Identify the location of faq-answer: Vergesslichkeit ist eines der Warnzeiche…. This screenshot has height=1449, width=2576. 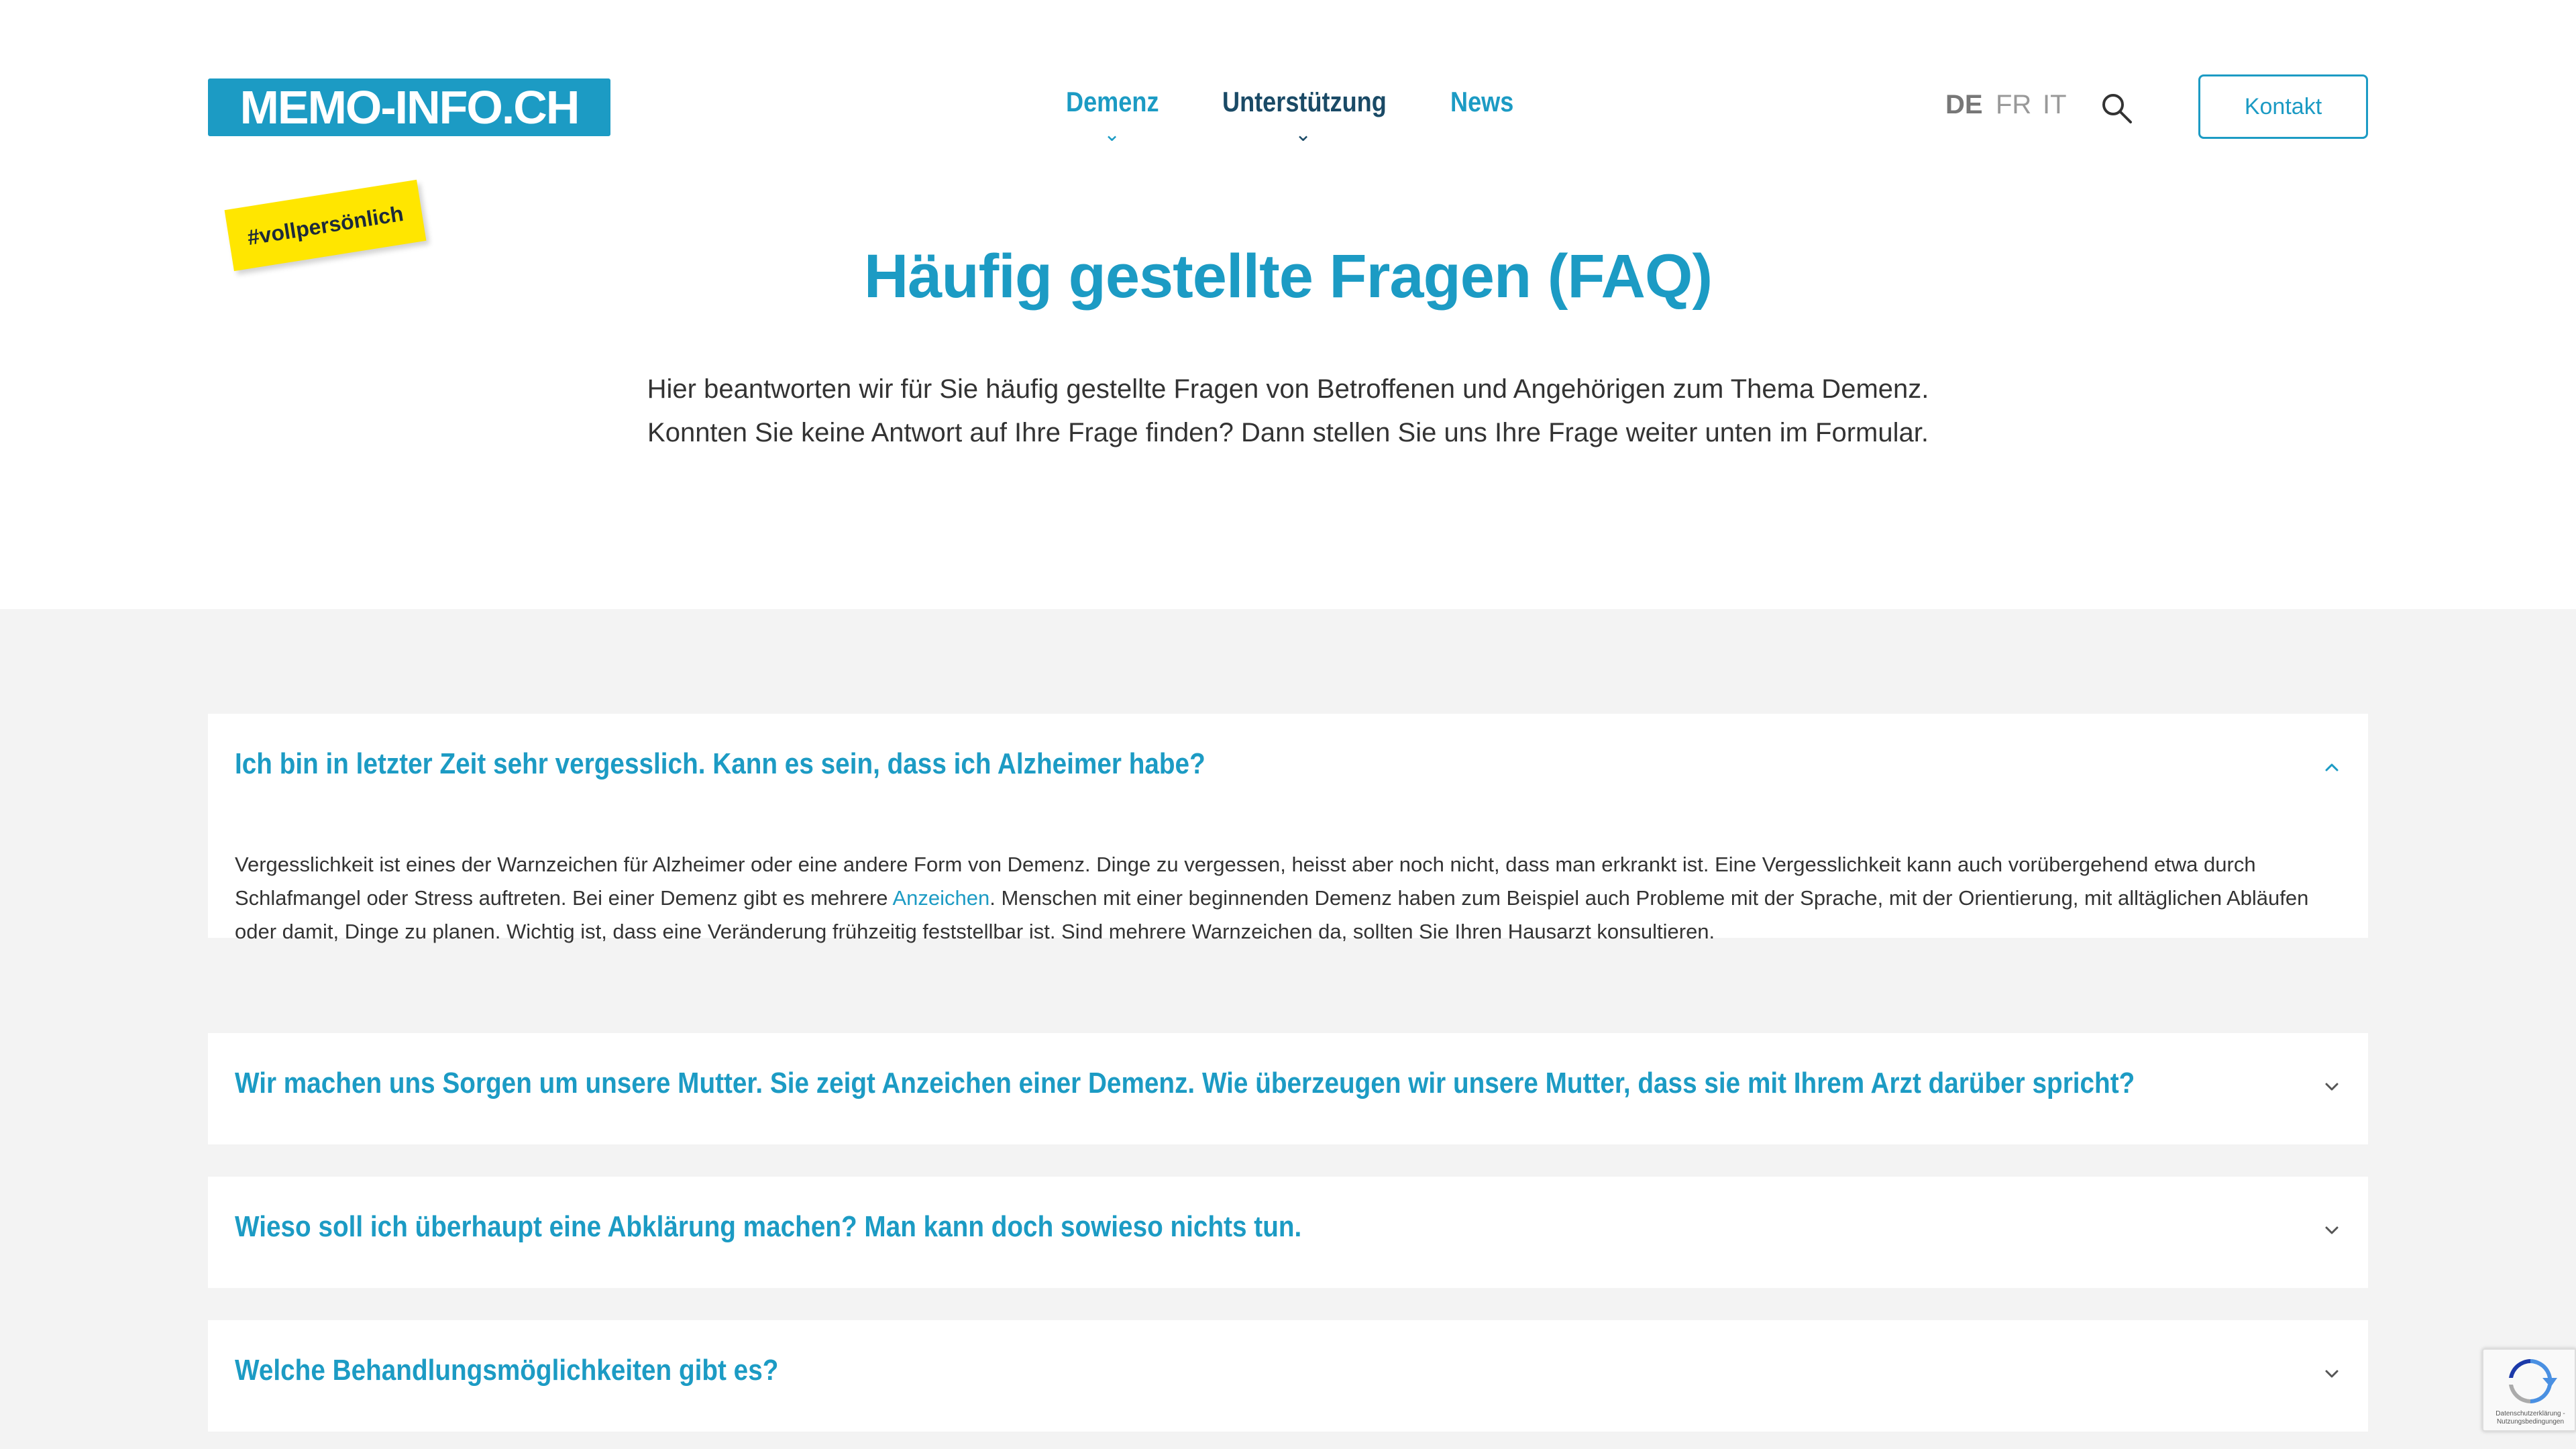
(1288, 898).